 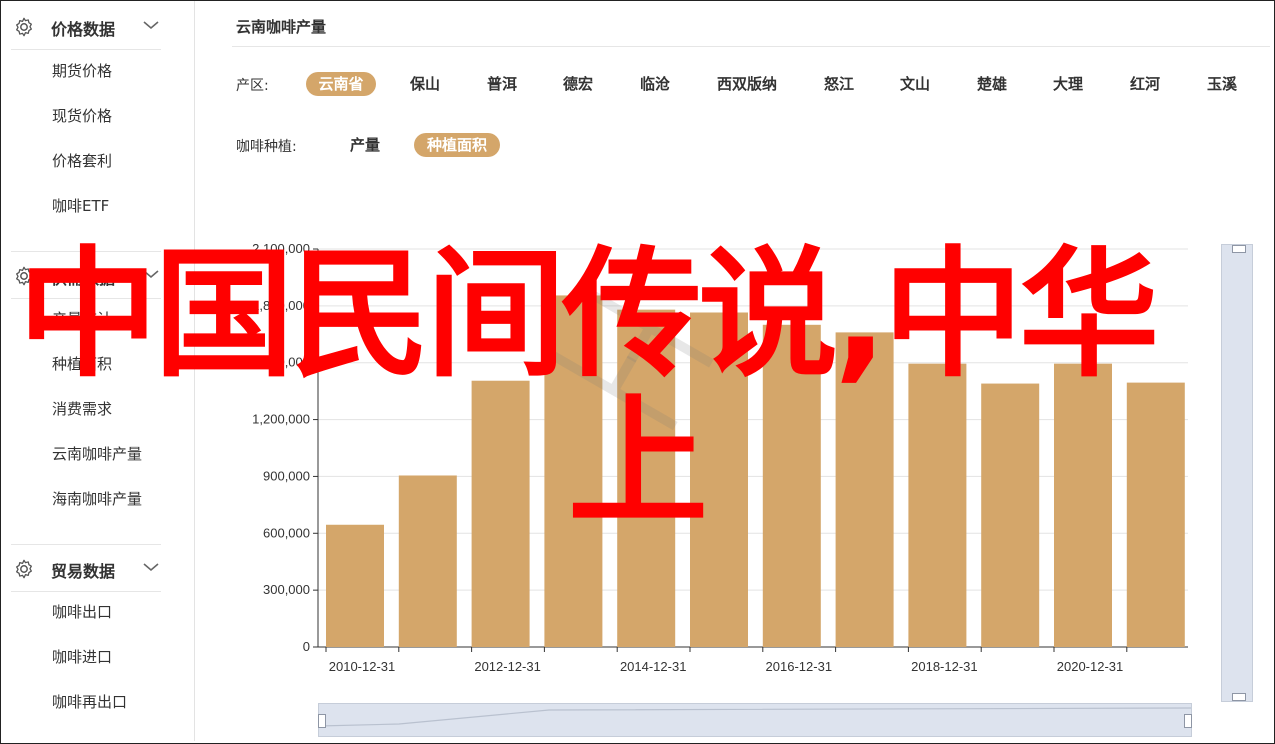 What do you see at coordinates (1145, 84) in the screenshot?
I see `region-chip: 红河` at bounding box center [1145, 84].